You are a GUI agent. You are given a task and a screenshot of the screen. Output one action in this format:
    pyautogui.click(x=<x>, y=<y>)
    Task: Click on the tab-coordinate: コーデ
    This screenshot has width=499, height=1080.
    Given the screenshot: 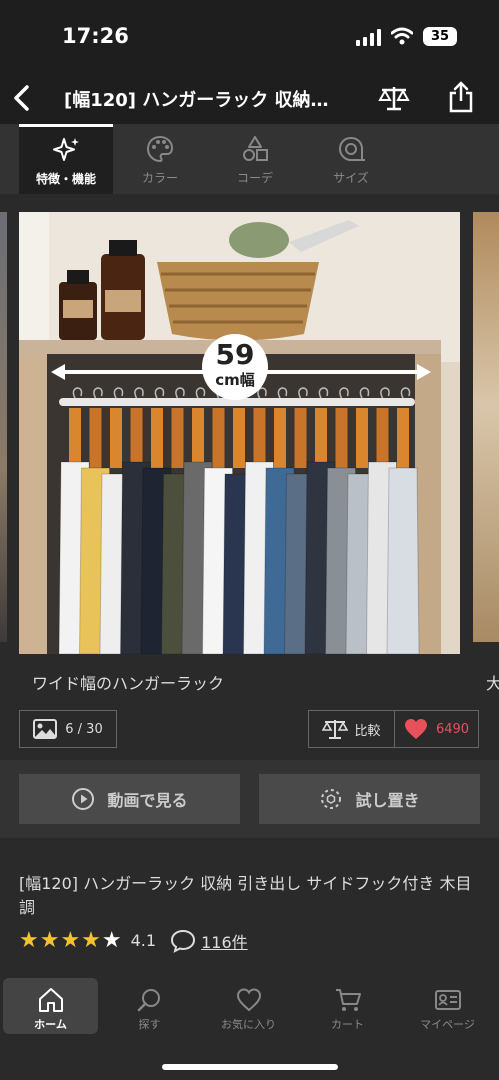 What is the action you would take?
    pyautogui.click(x=255, y=159)
    